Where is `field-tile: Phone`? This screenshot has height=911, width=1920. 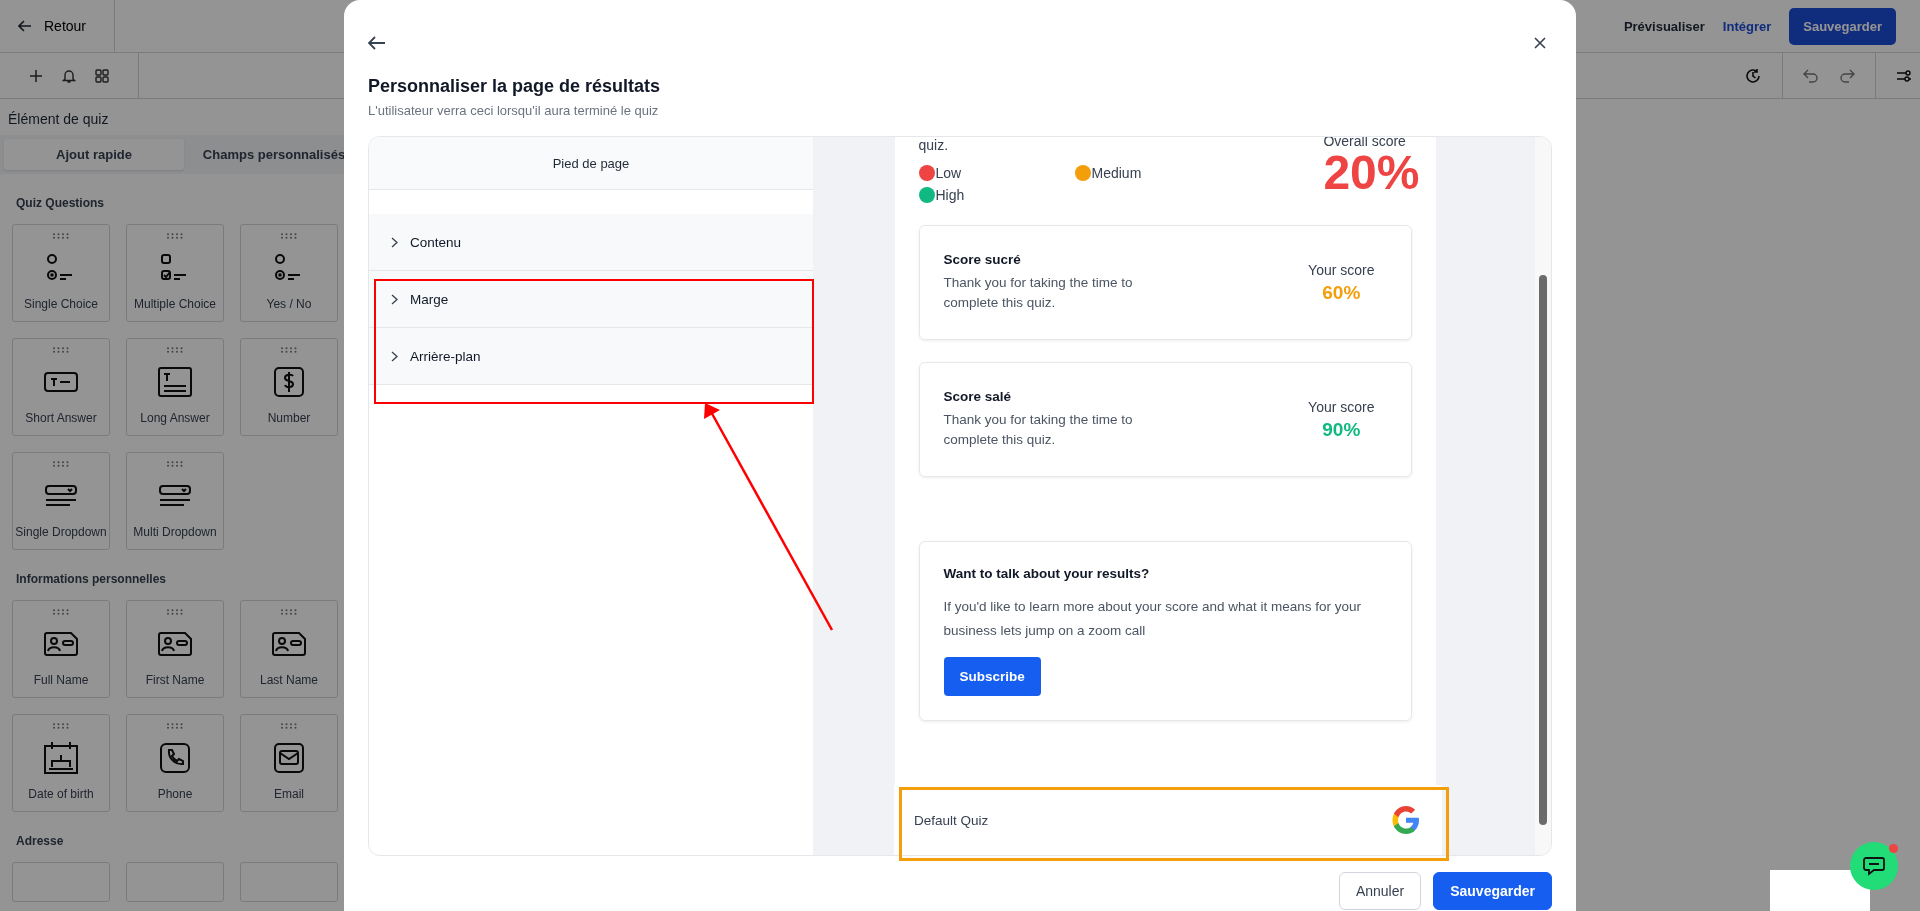
field-tile: Phone is located at coordinates (175, 763).